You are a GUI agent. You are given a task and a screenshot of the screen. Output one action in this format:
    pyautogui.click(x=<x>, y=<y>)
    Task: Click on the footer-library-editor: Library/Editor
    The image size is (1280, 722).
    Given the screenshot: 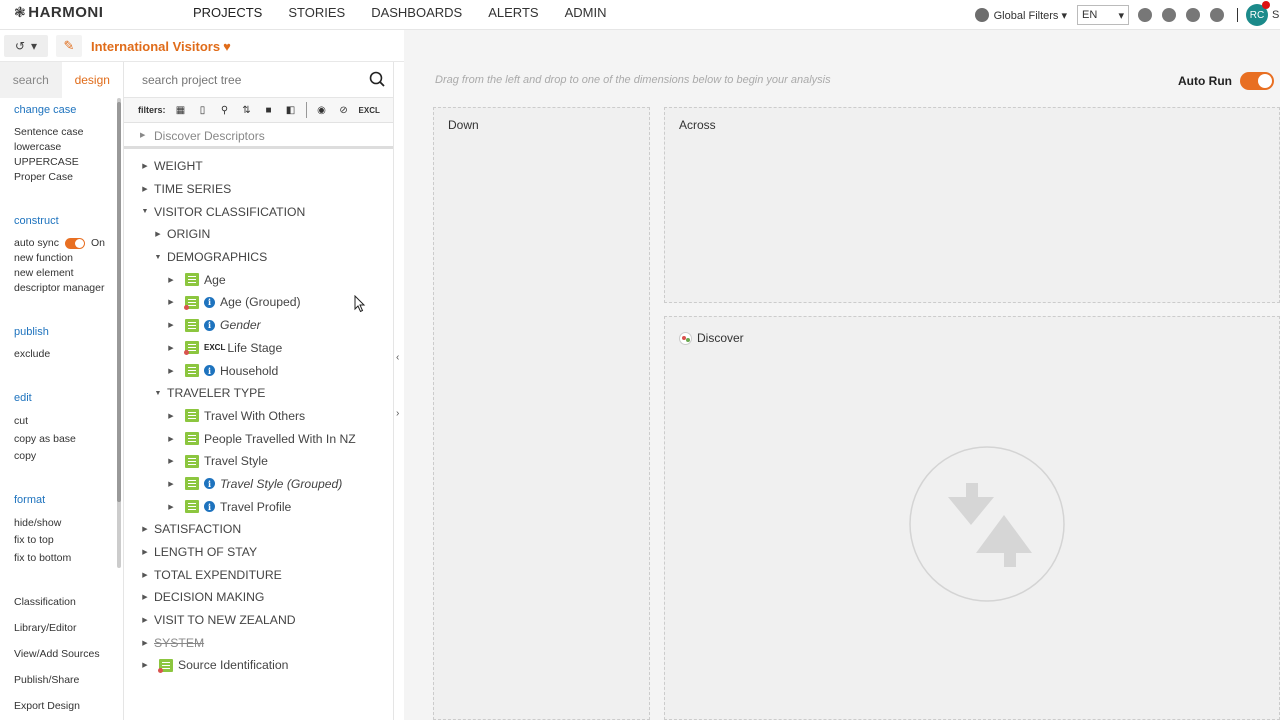 What is the action you would take?
    pyautogui.click(x=62, y=631)
    